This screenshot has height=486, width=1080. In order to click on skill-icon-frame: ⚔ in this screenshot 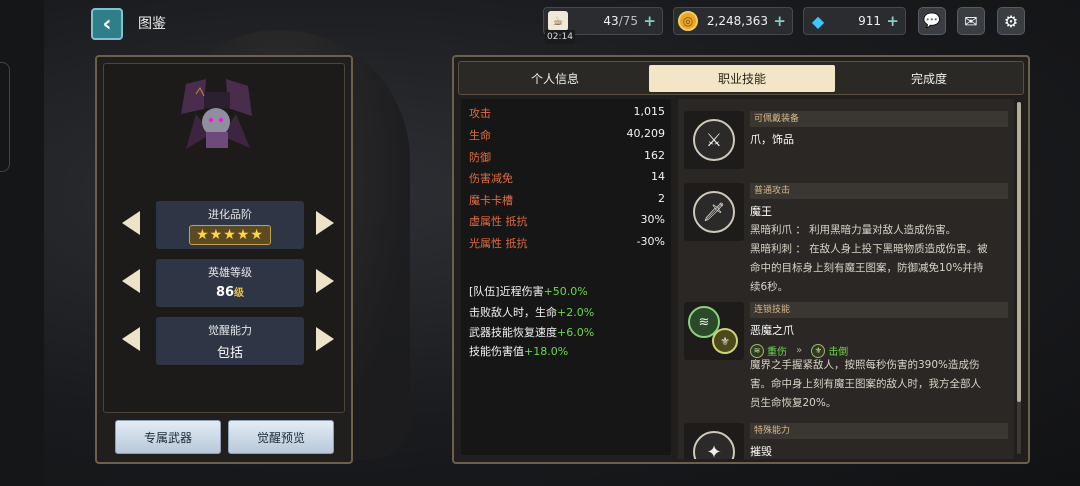, I will do `click(714, 140)`.